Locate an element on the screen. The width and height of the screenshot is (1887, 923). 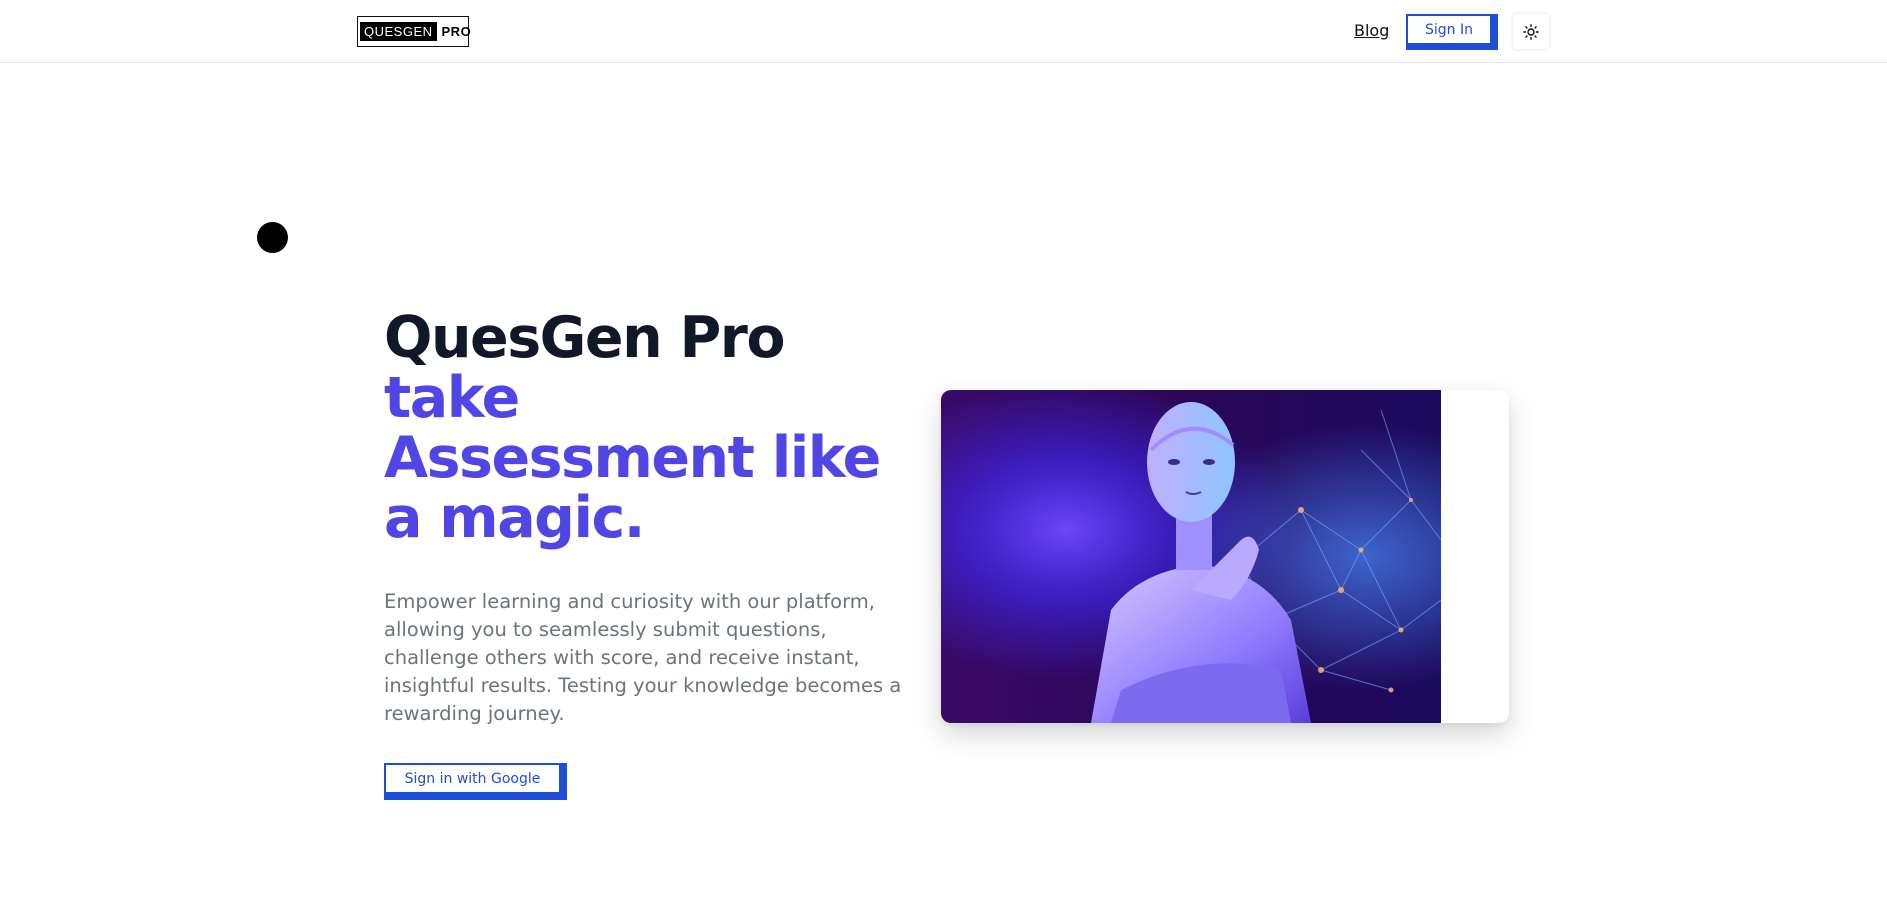
sign-in-button: Sign In is located at coordinates (1449, 29).